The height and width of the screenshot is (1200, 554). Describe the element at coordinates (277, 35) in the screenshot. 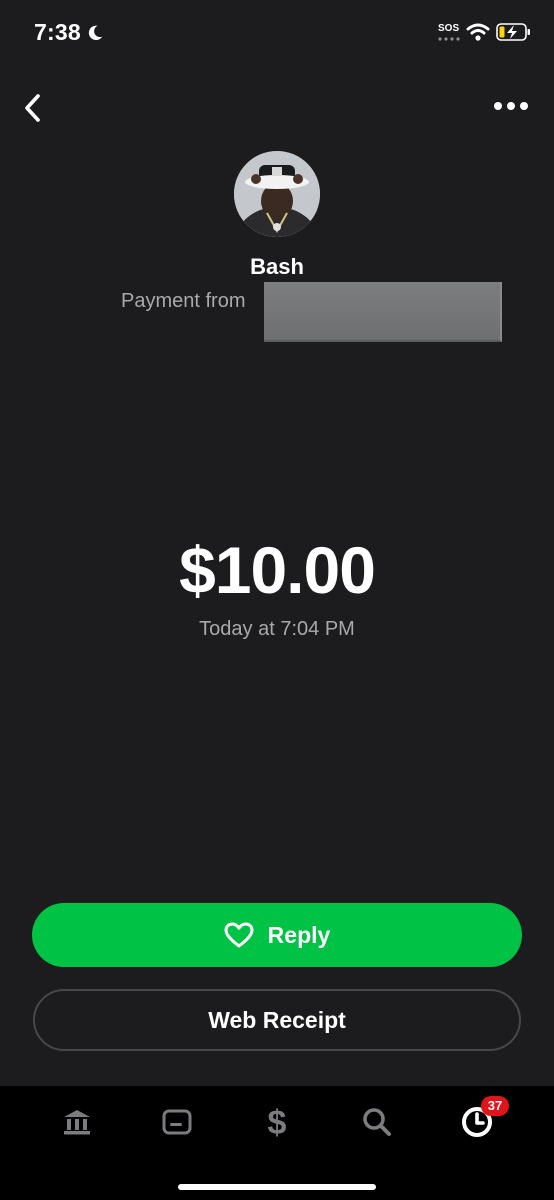

I see `status-bar: 7:38 SOS` at that location.